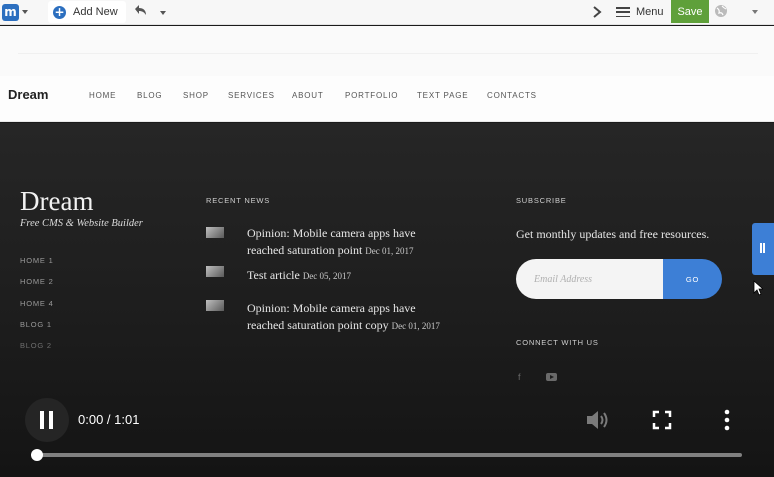  Describe the element at coordinates (371, 95) in the screenshot. I see `nav-item-portfolio: PORTFOLIO` at that location.